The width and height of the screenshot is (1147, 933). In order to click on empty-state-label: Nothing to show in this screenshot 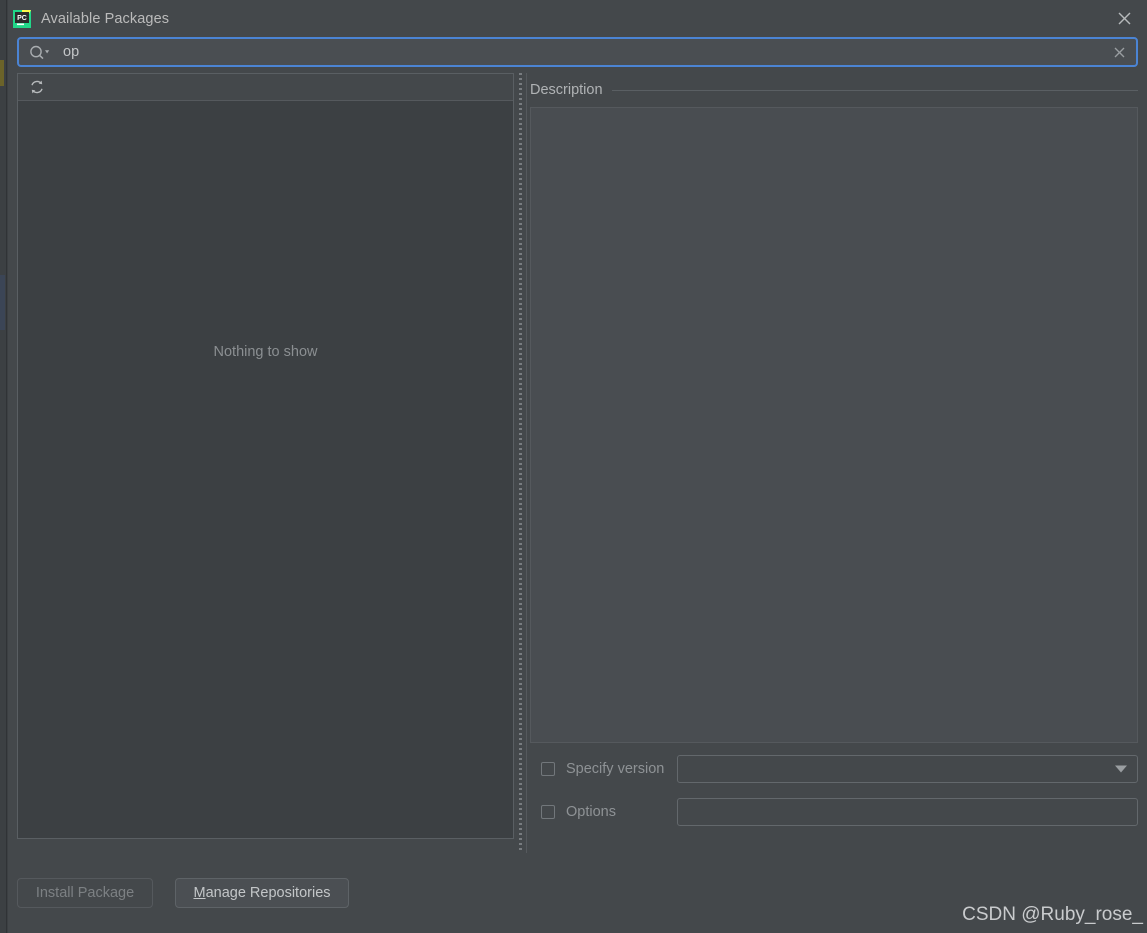, I will do `click(265, 352)`.